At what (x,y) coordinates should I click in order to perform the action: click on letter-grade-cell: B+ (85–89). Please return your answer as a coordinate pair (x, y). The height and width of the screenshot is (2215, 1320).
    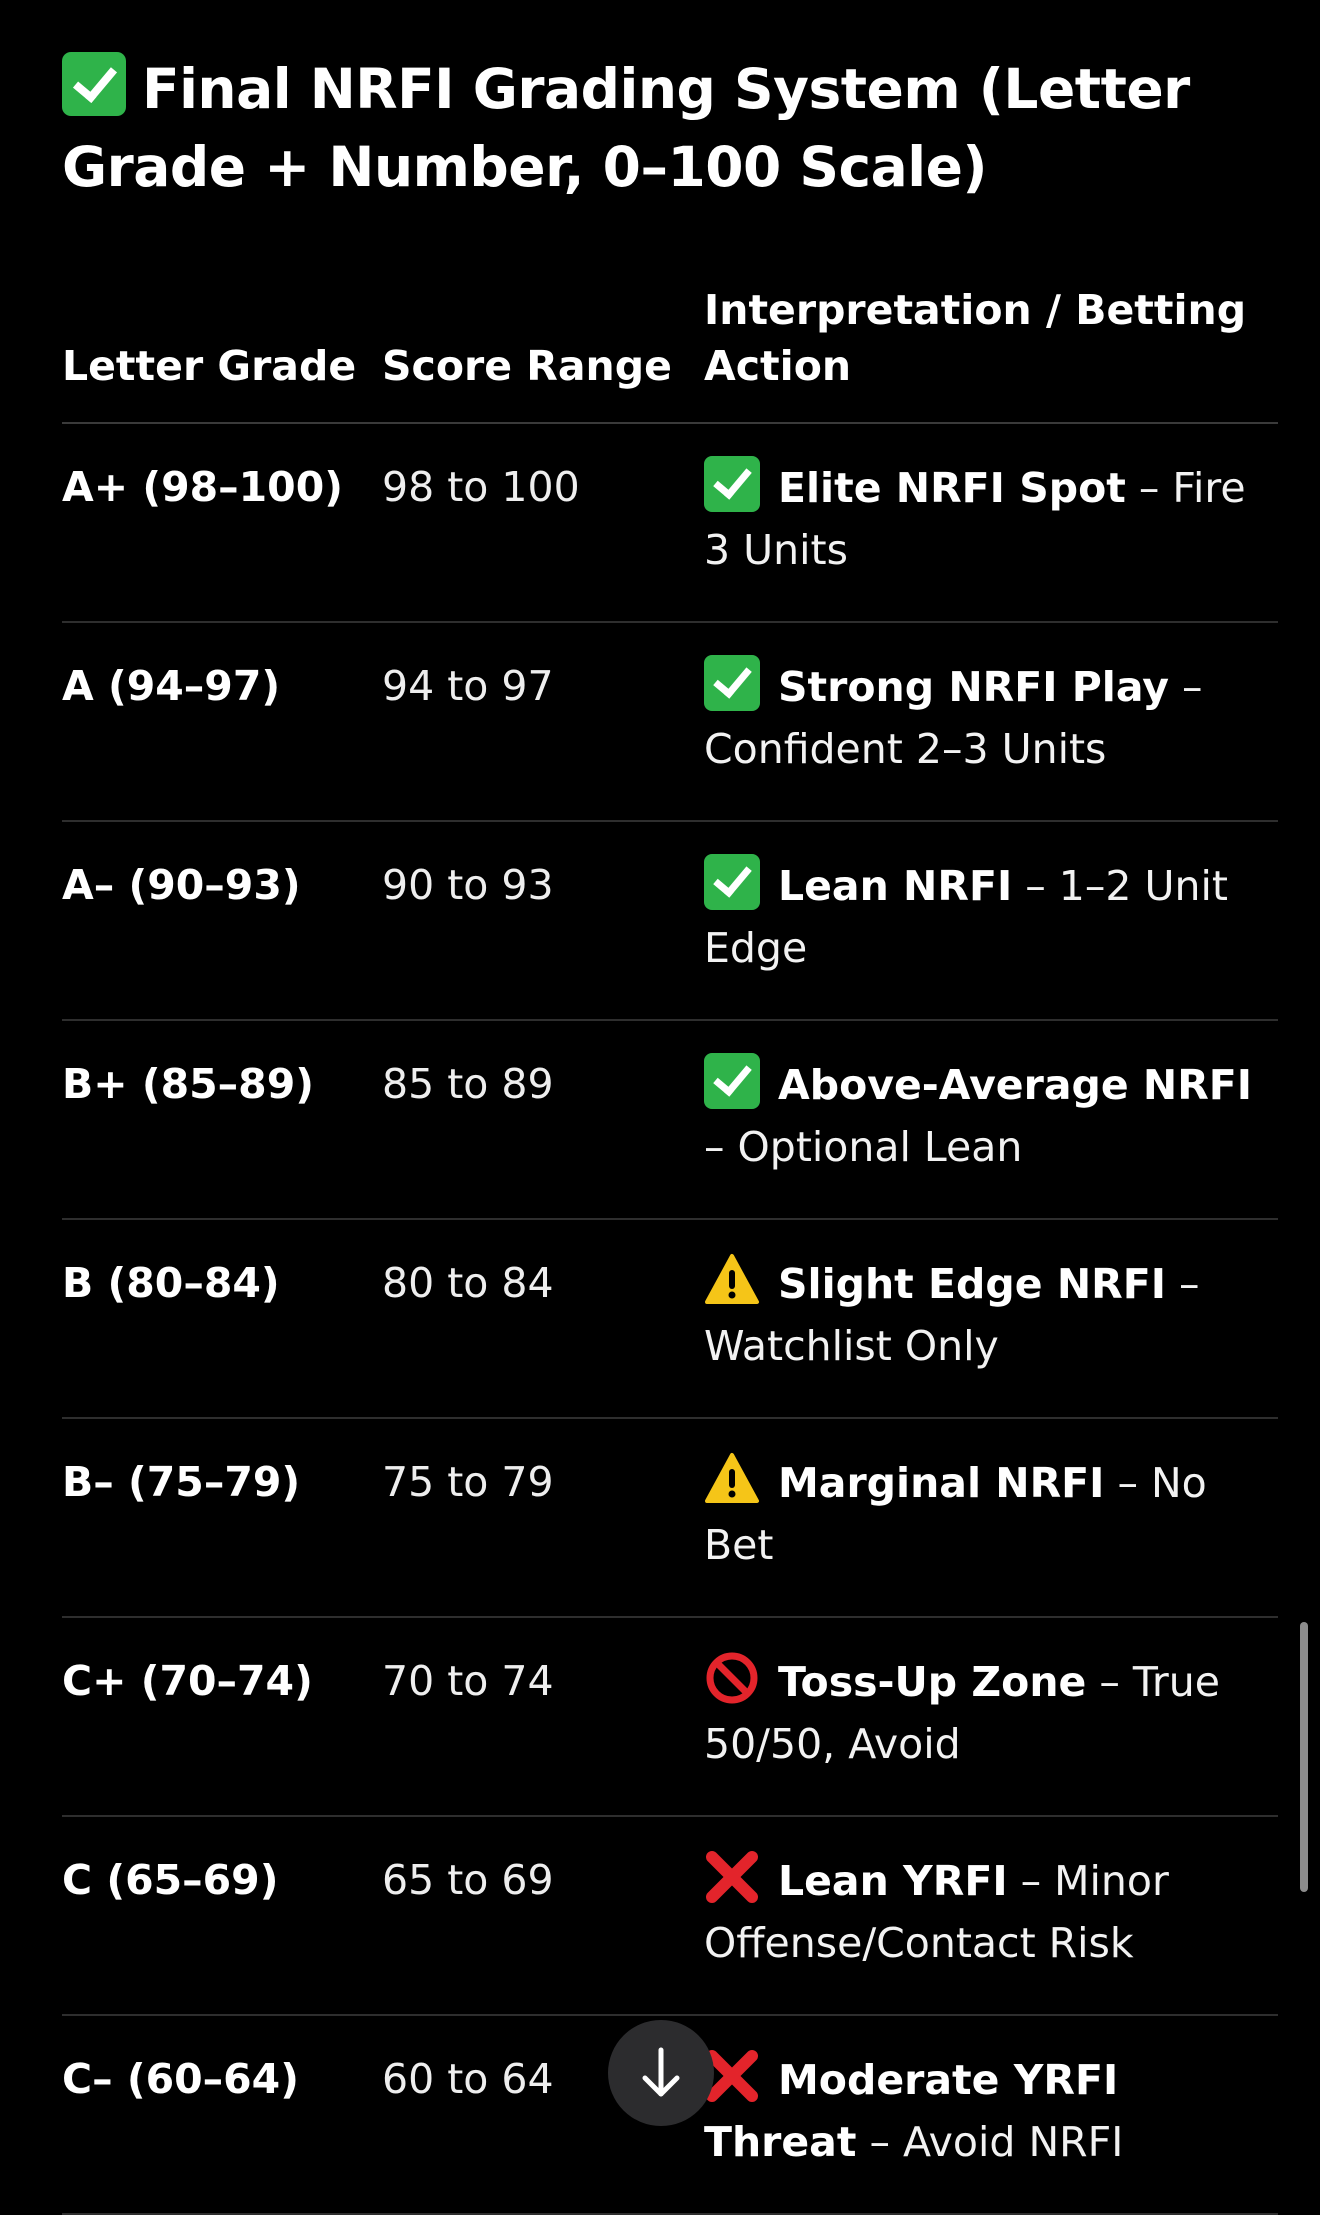
    Looking at the image, I should click on (222, 1120).